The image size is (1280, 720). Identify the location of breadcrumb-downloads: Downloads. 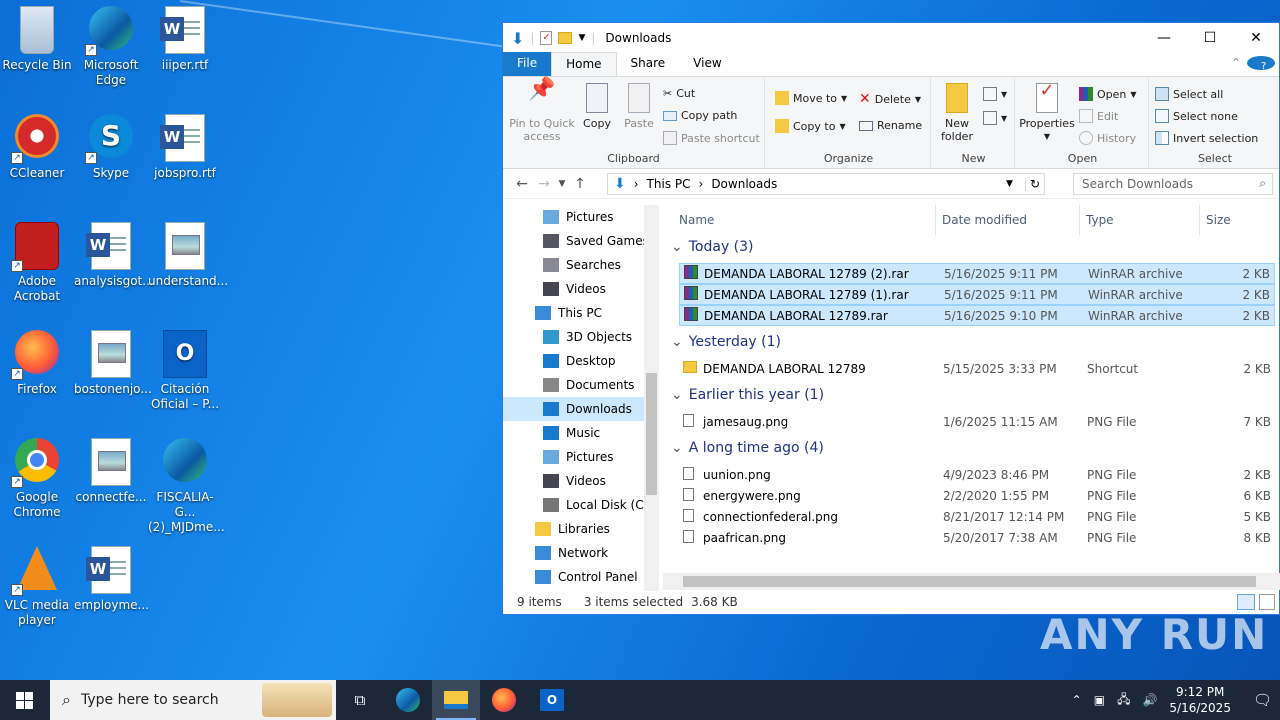
(744, 184).